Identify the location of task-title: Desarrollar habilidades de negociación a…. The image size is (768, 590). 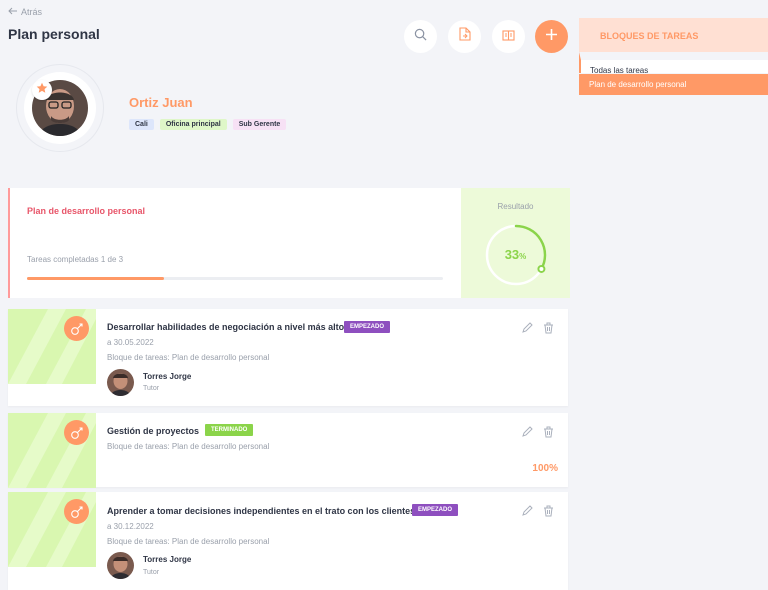
(225, 327).